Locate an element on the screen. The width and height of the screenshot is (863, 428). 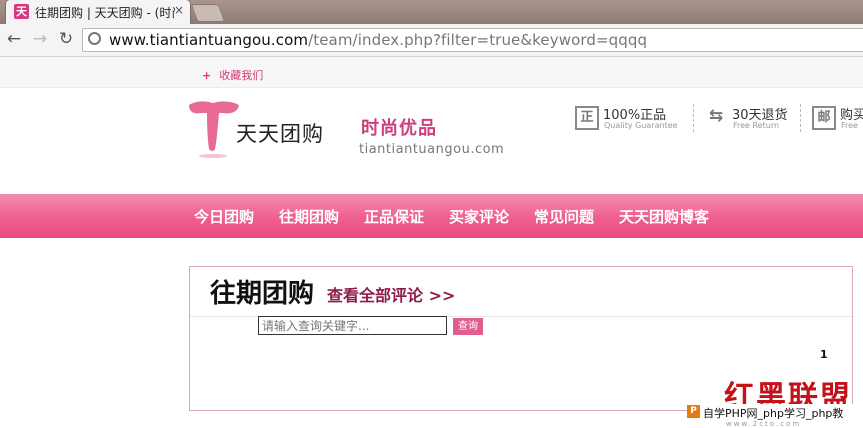
badge-subtitle: Free Return is located at coordinates (756, 125).